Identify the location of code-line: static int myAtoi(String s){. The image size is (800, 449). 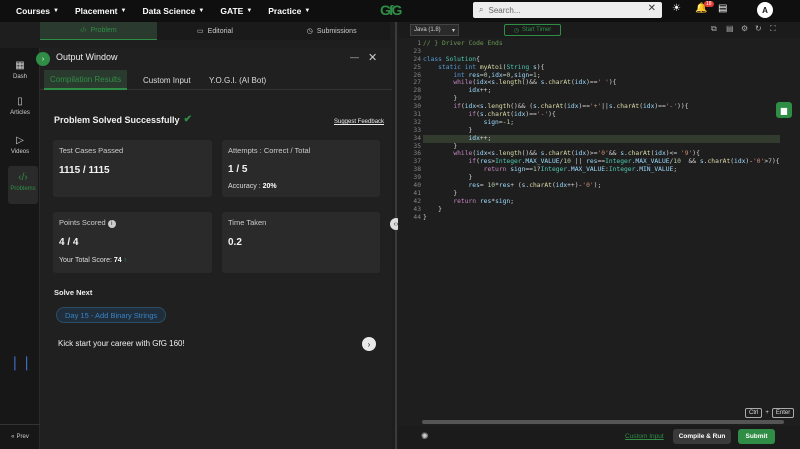
(491, 67).